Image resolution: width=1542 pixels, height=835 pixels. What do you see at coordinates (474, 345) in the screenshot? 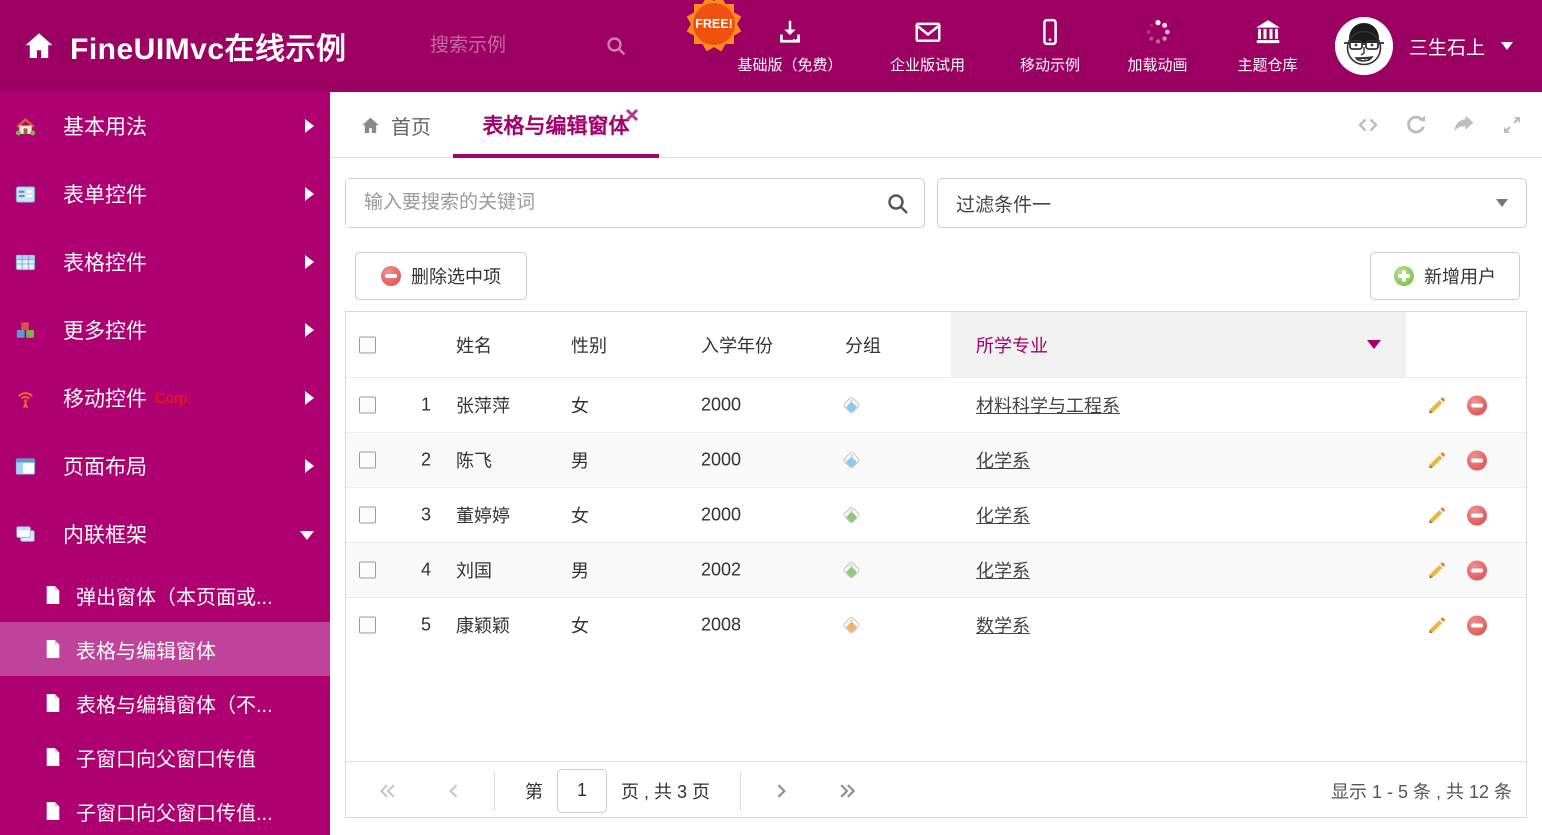
I see `column-header-name: 姓名` at bounding box center [474, 345].